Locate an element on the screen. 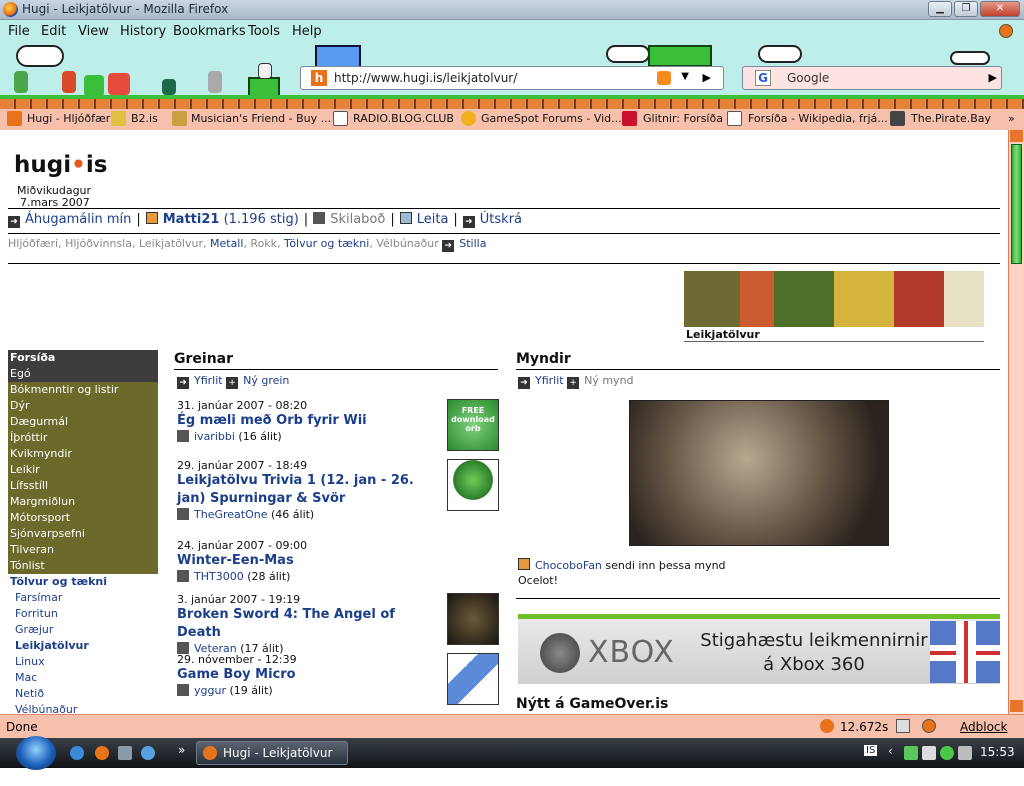  interests-rokk: , Rokk, is located at coordinates (261, 243).